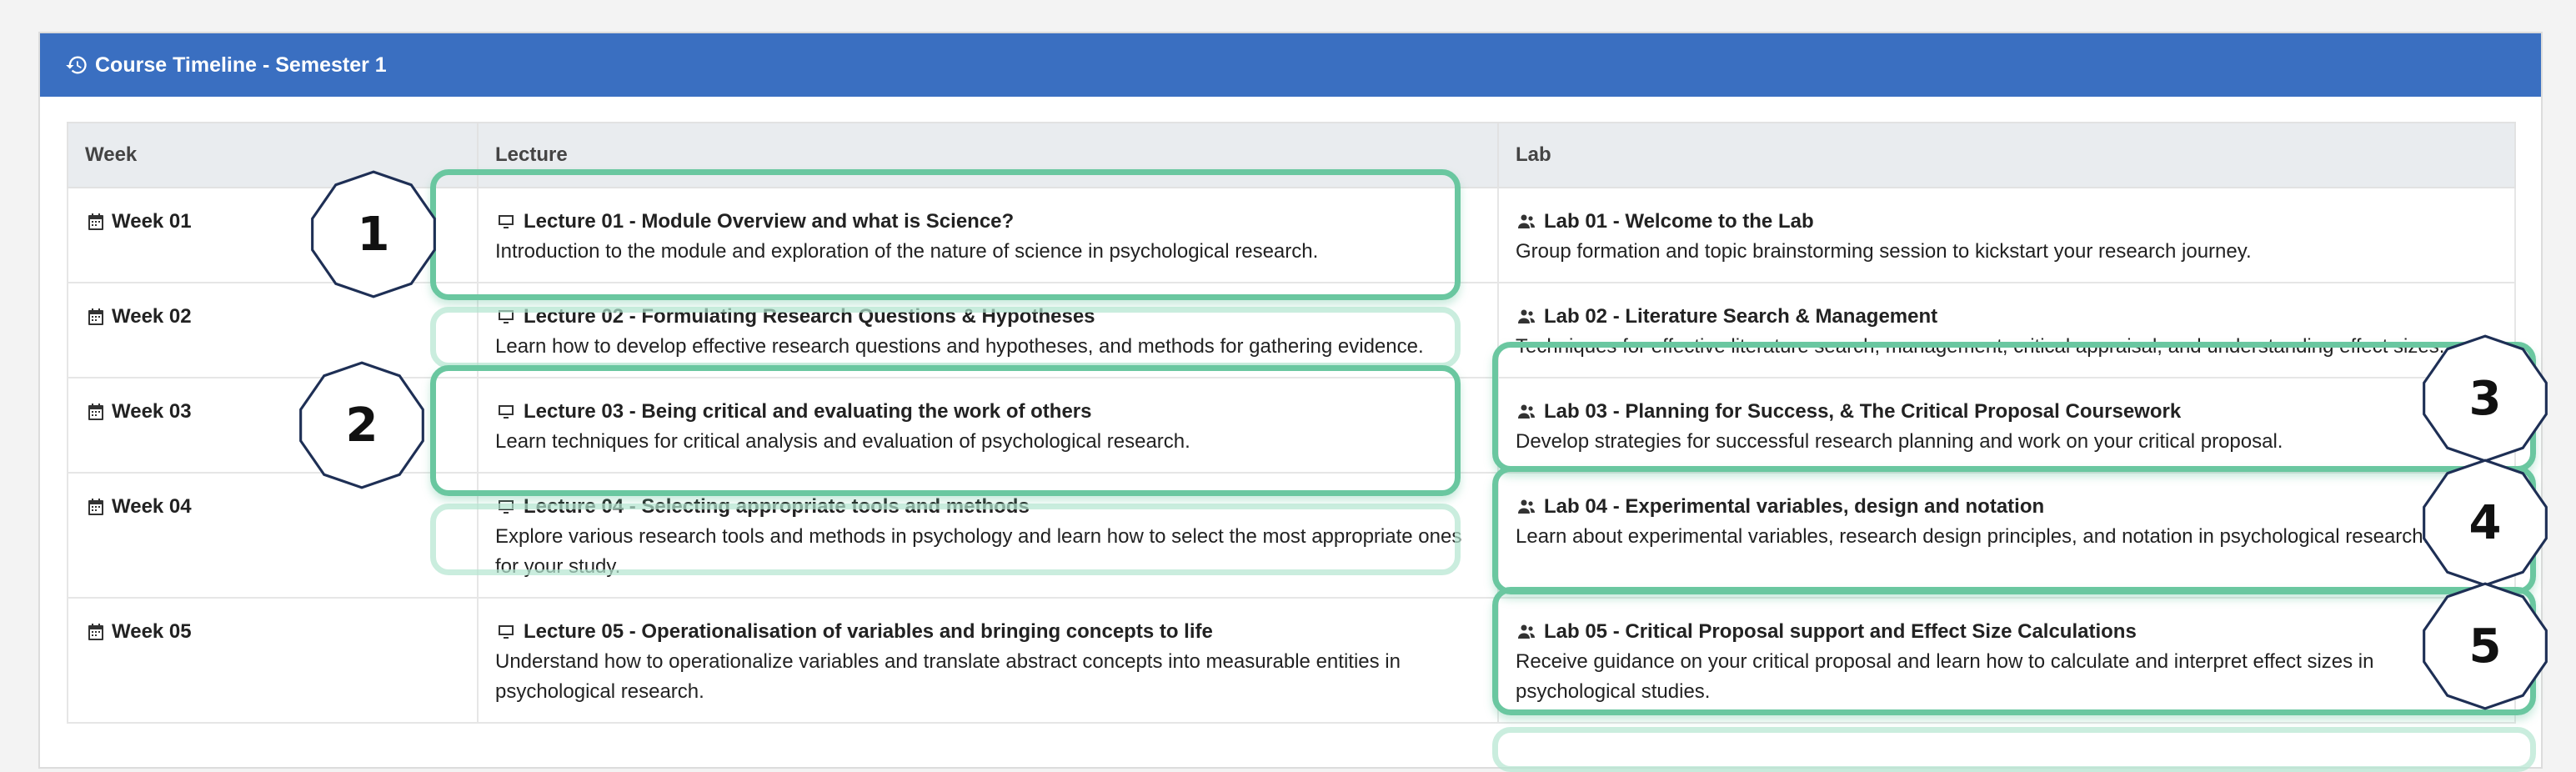  Describe the element at coordinates (273, 235) in the screenshot. I see `week-cell: Week 01` at that location.